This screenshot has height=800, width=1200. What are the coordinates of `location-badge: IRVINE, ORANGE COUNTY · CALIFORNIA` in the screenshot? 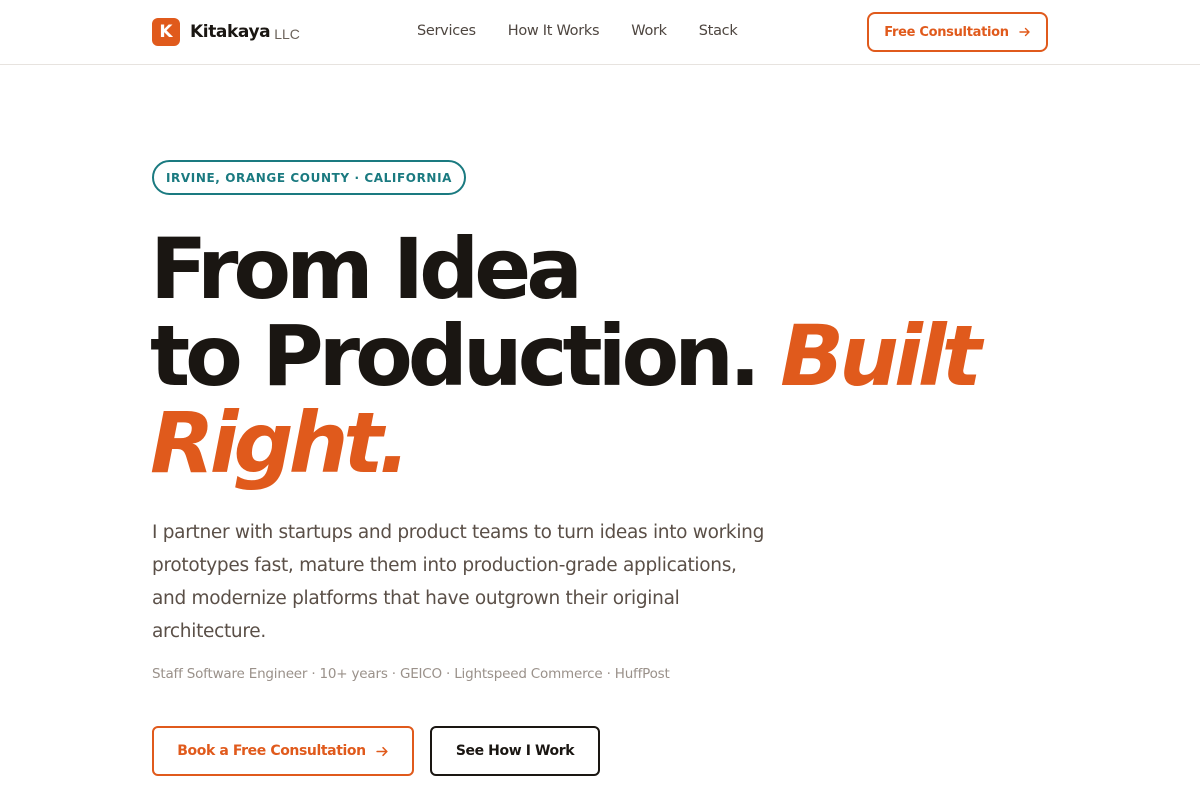 It's located at (309, 177).